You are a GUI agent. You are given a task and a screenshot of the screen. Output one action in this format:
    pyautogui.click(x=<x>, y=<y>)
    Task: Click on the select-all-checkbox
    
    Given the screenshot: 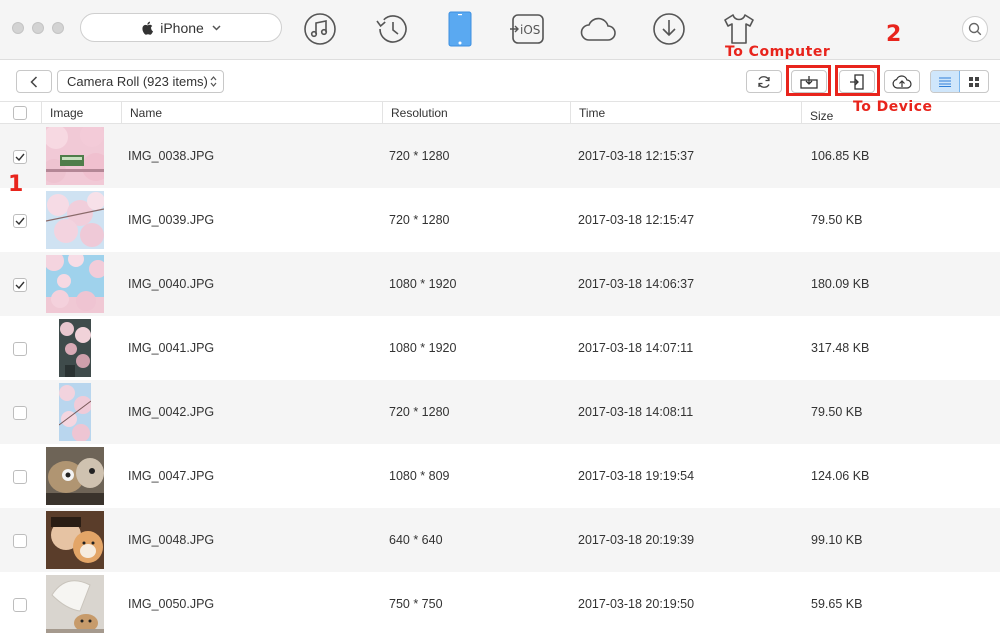 What is the action you would take?
    pyautogui.click(x=20, y=113)
    